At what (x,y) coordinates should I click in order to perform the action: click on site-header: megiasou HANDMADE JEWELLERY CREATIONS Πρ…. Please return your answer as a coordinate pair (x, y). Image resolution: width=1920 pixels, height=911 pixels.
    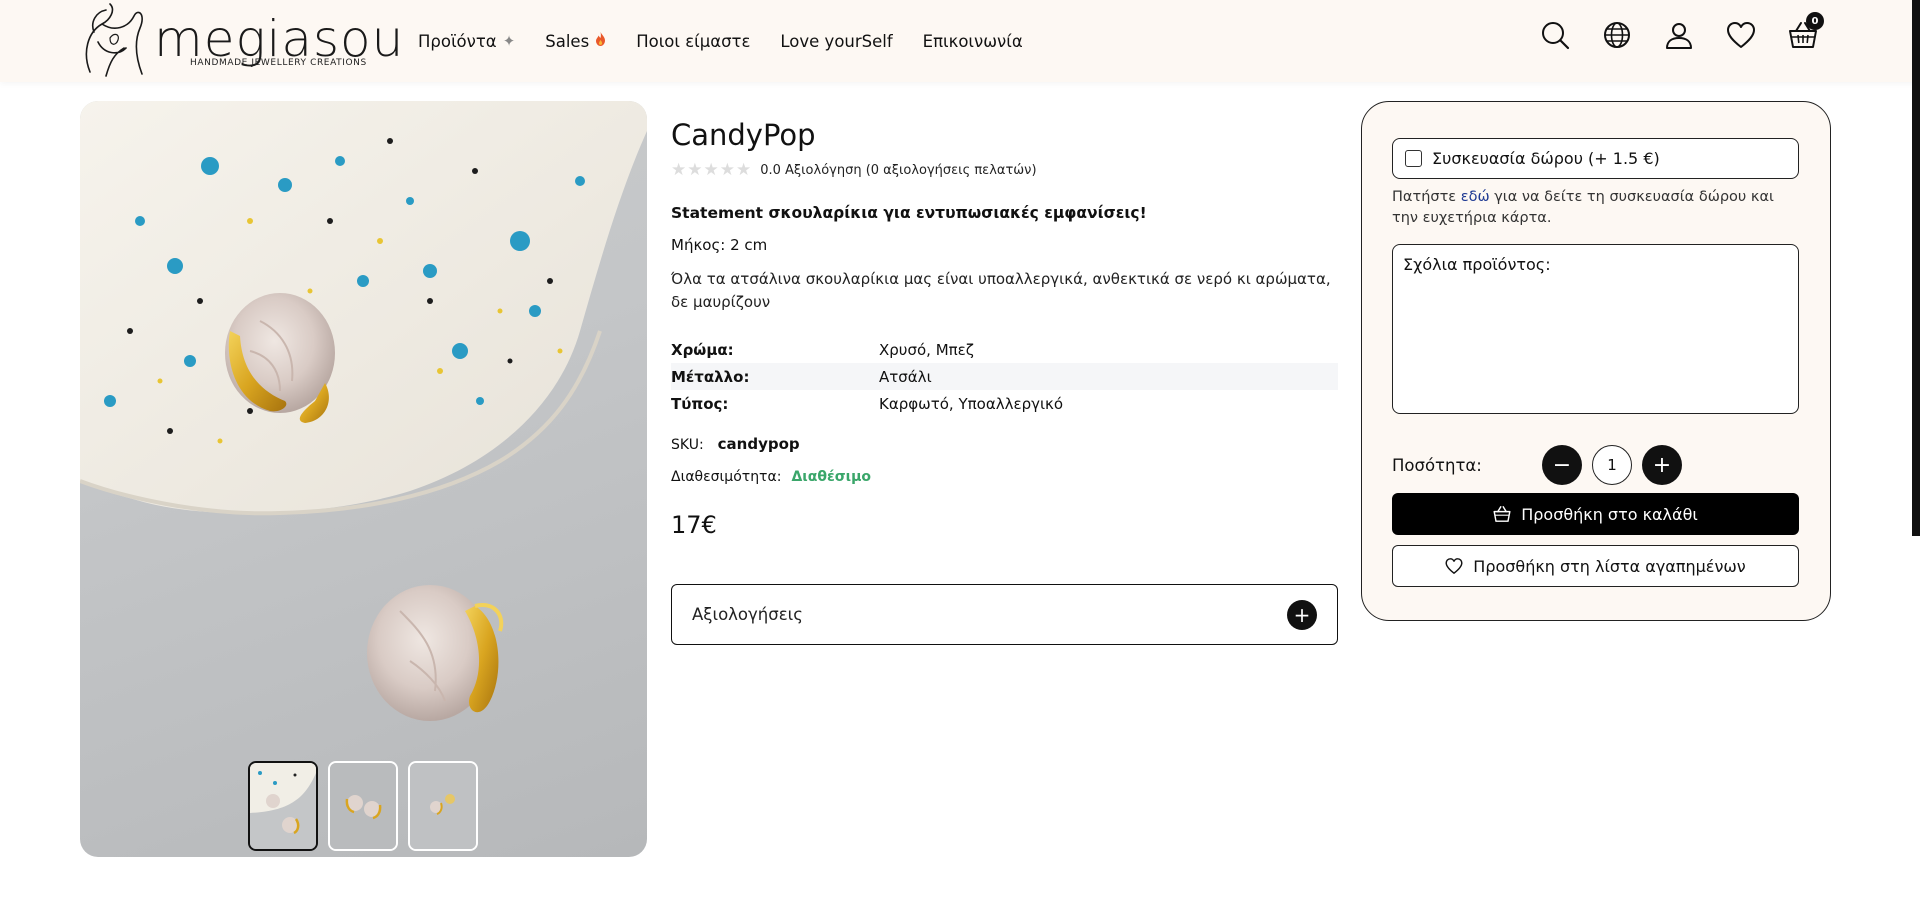
    Looking at the image, I should click on (960, 41).